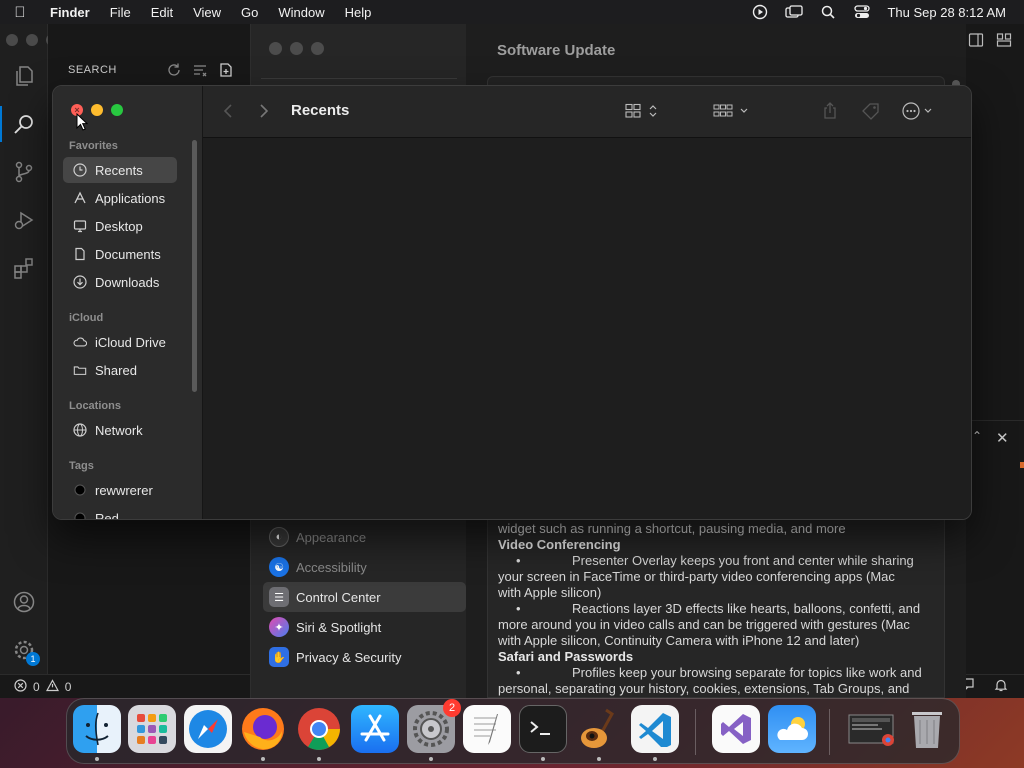 The width and height of the screenshot is (1024, 768). I want to click on menu-window: Window, so click(301, 12).